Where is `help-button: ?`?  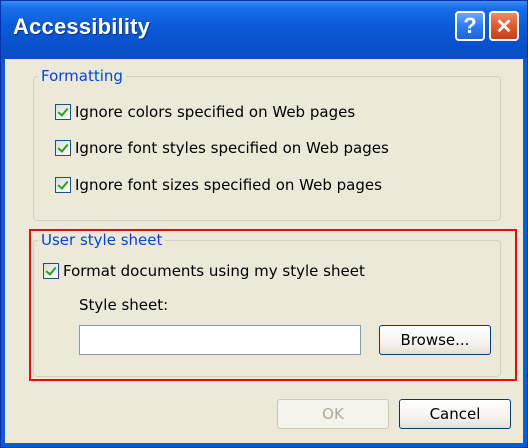
help-button: ? is located at coordinates (470, 26).